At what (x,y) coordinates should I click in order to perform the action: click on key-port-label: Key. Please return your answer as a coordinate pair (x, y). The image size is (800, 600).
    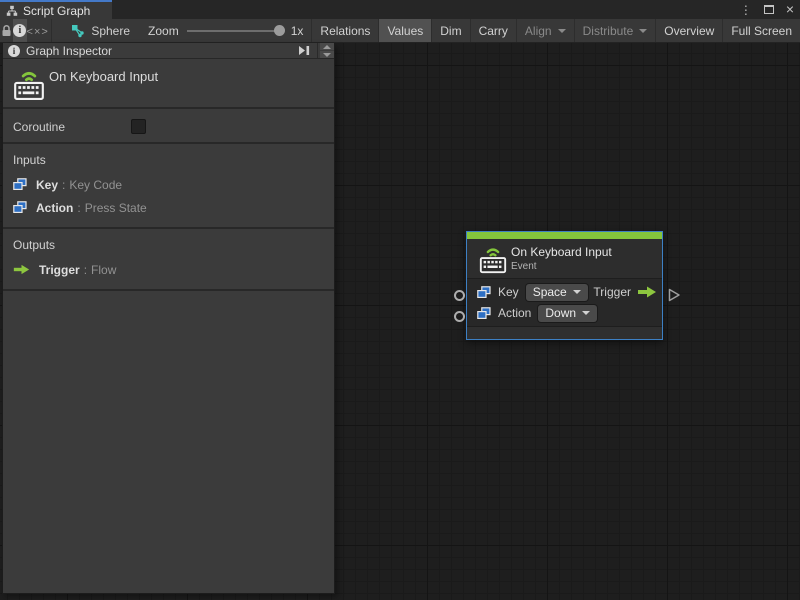
    Looking at the image, I should click on (508, 292).